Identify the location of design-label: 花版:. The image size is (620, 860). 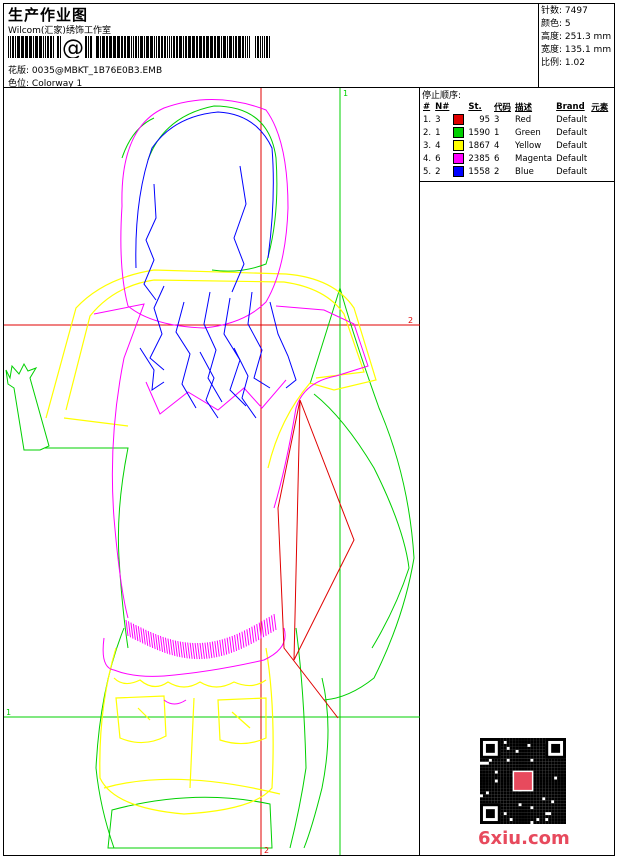
(19, 71).